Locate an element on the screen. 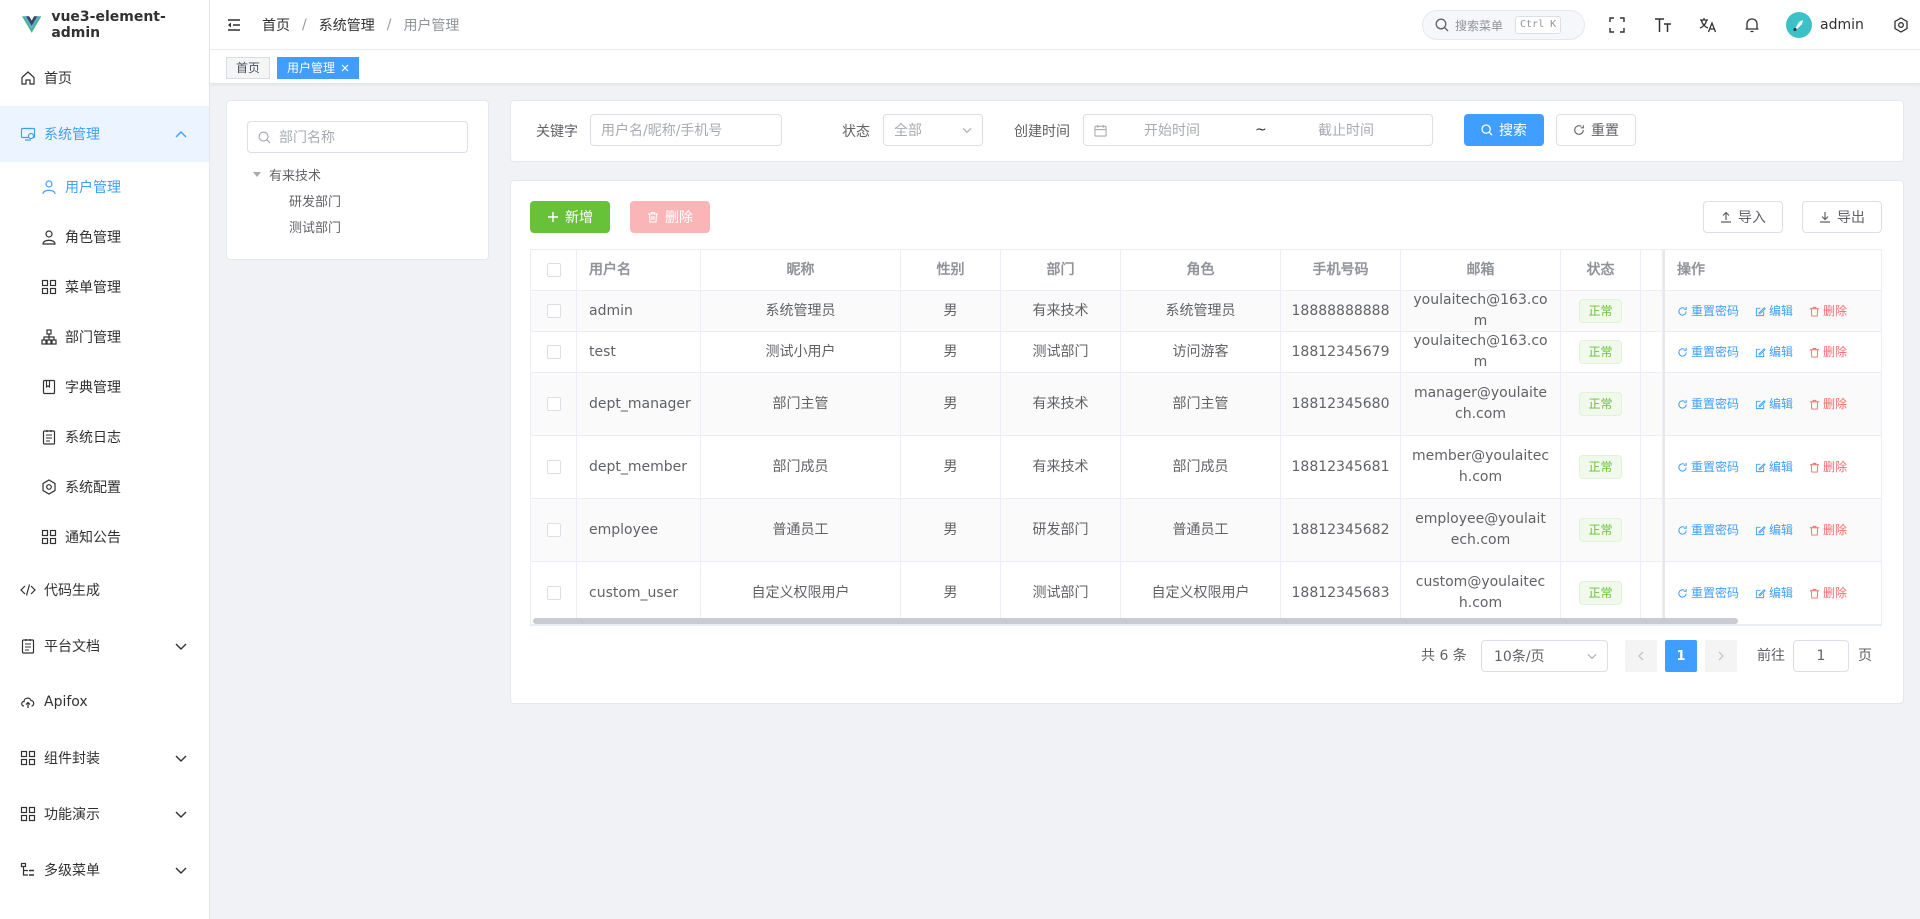 The image size is (1920, 919). delete-button: 删除 is located at coordinates (670, 217).